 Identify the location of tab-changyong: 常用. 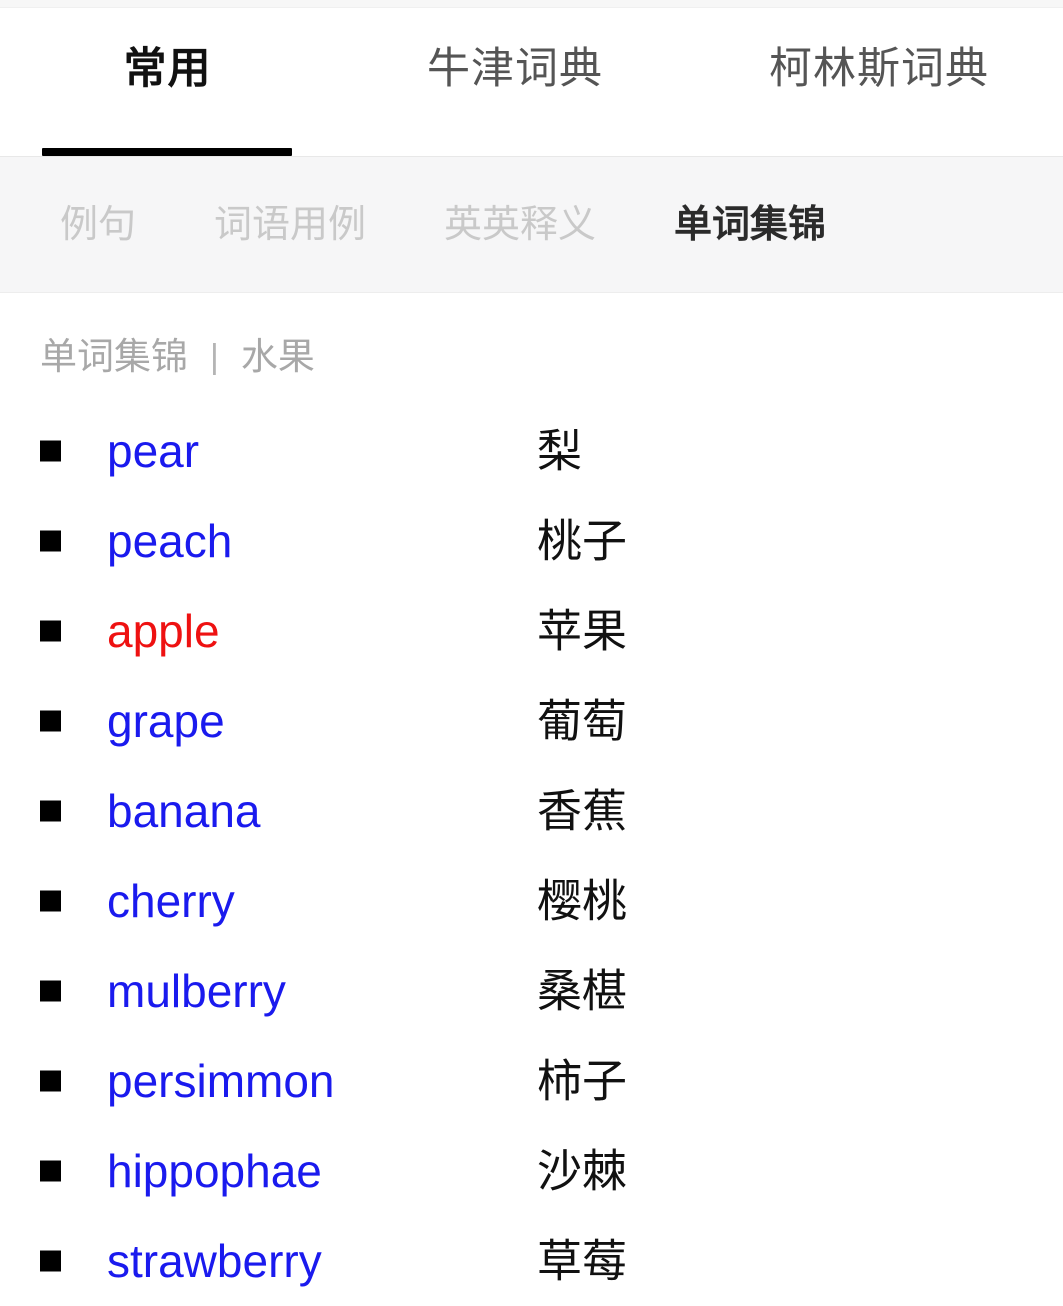
(167, 69).